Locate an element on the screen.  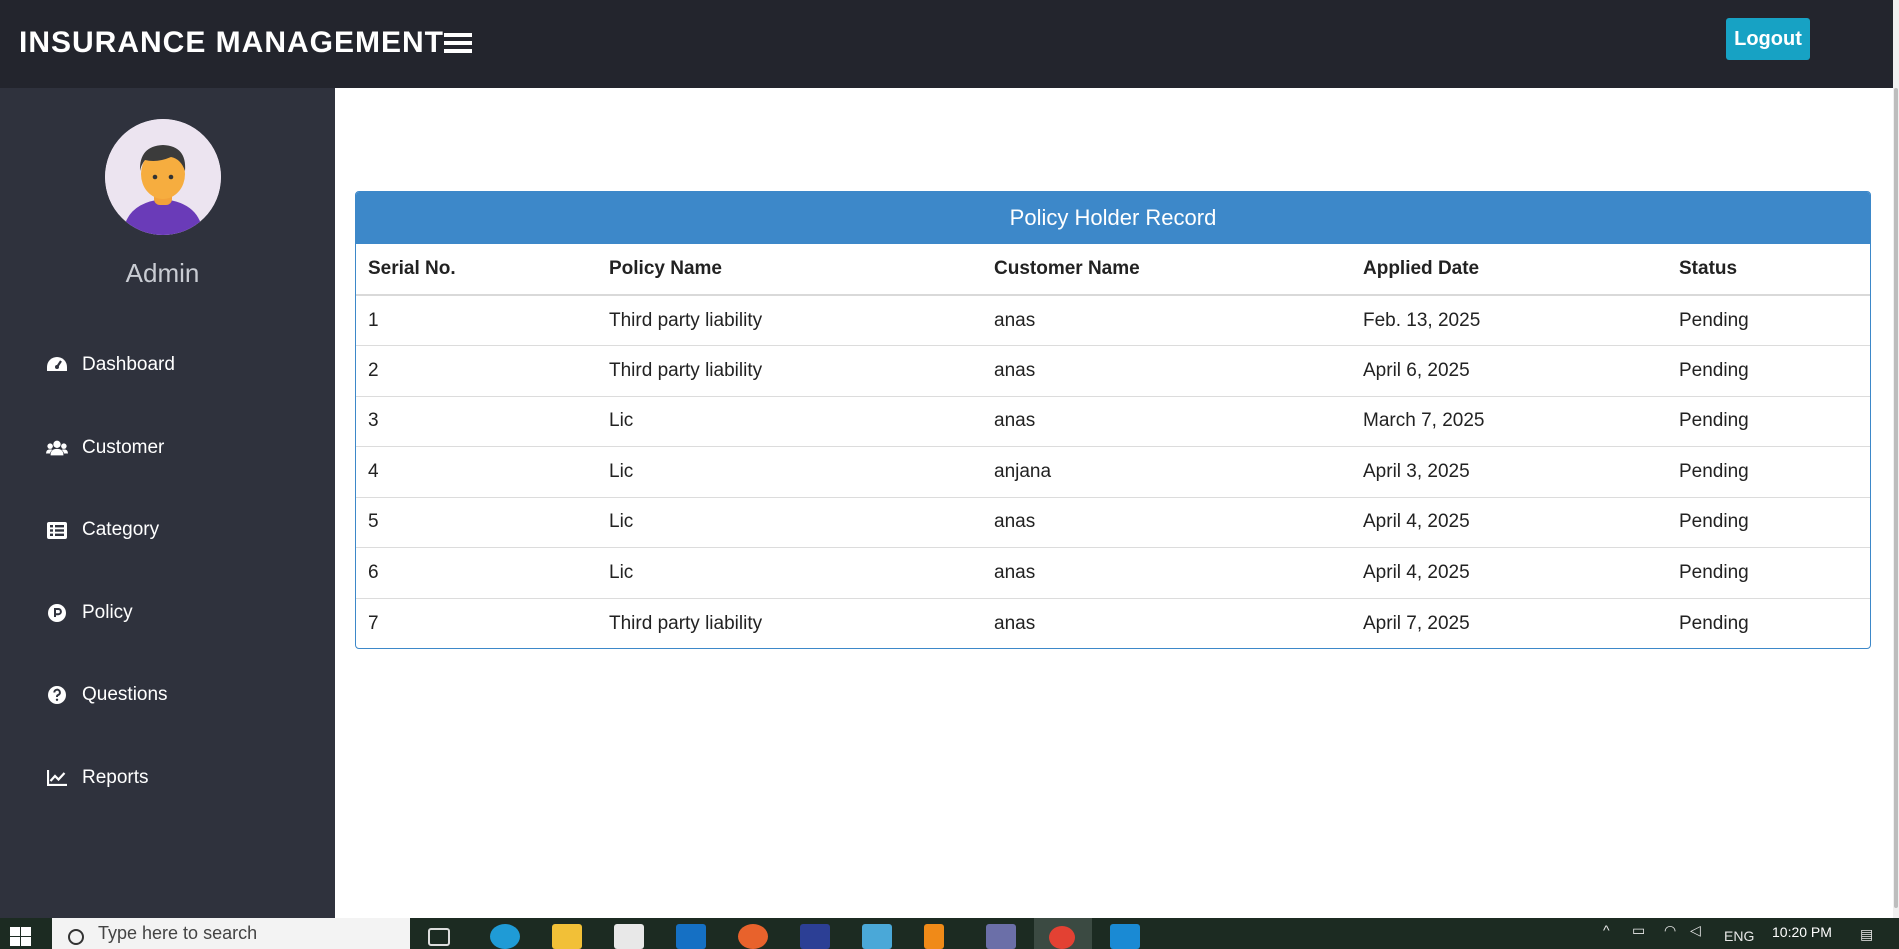
sidebar-item-category: Category is located at coordinates (167, 530).